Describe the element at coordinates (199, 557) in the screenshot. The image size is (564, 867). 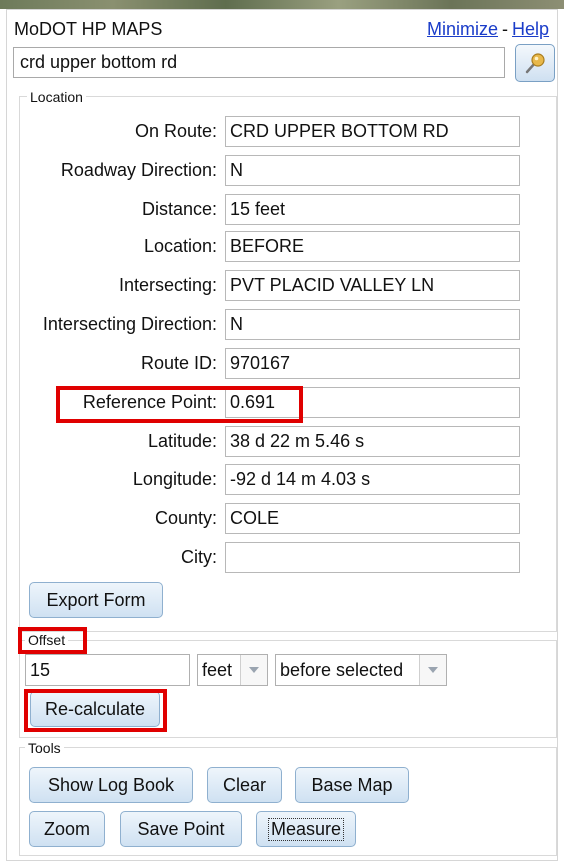
I see `city-label: City:` at that location.